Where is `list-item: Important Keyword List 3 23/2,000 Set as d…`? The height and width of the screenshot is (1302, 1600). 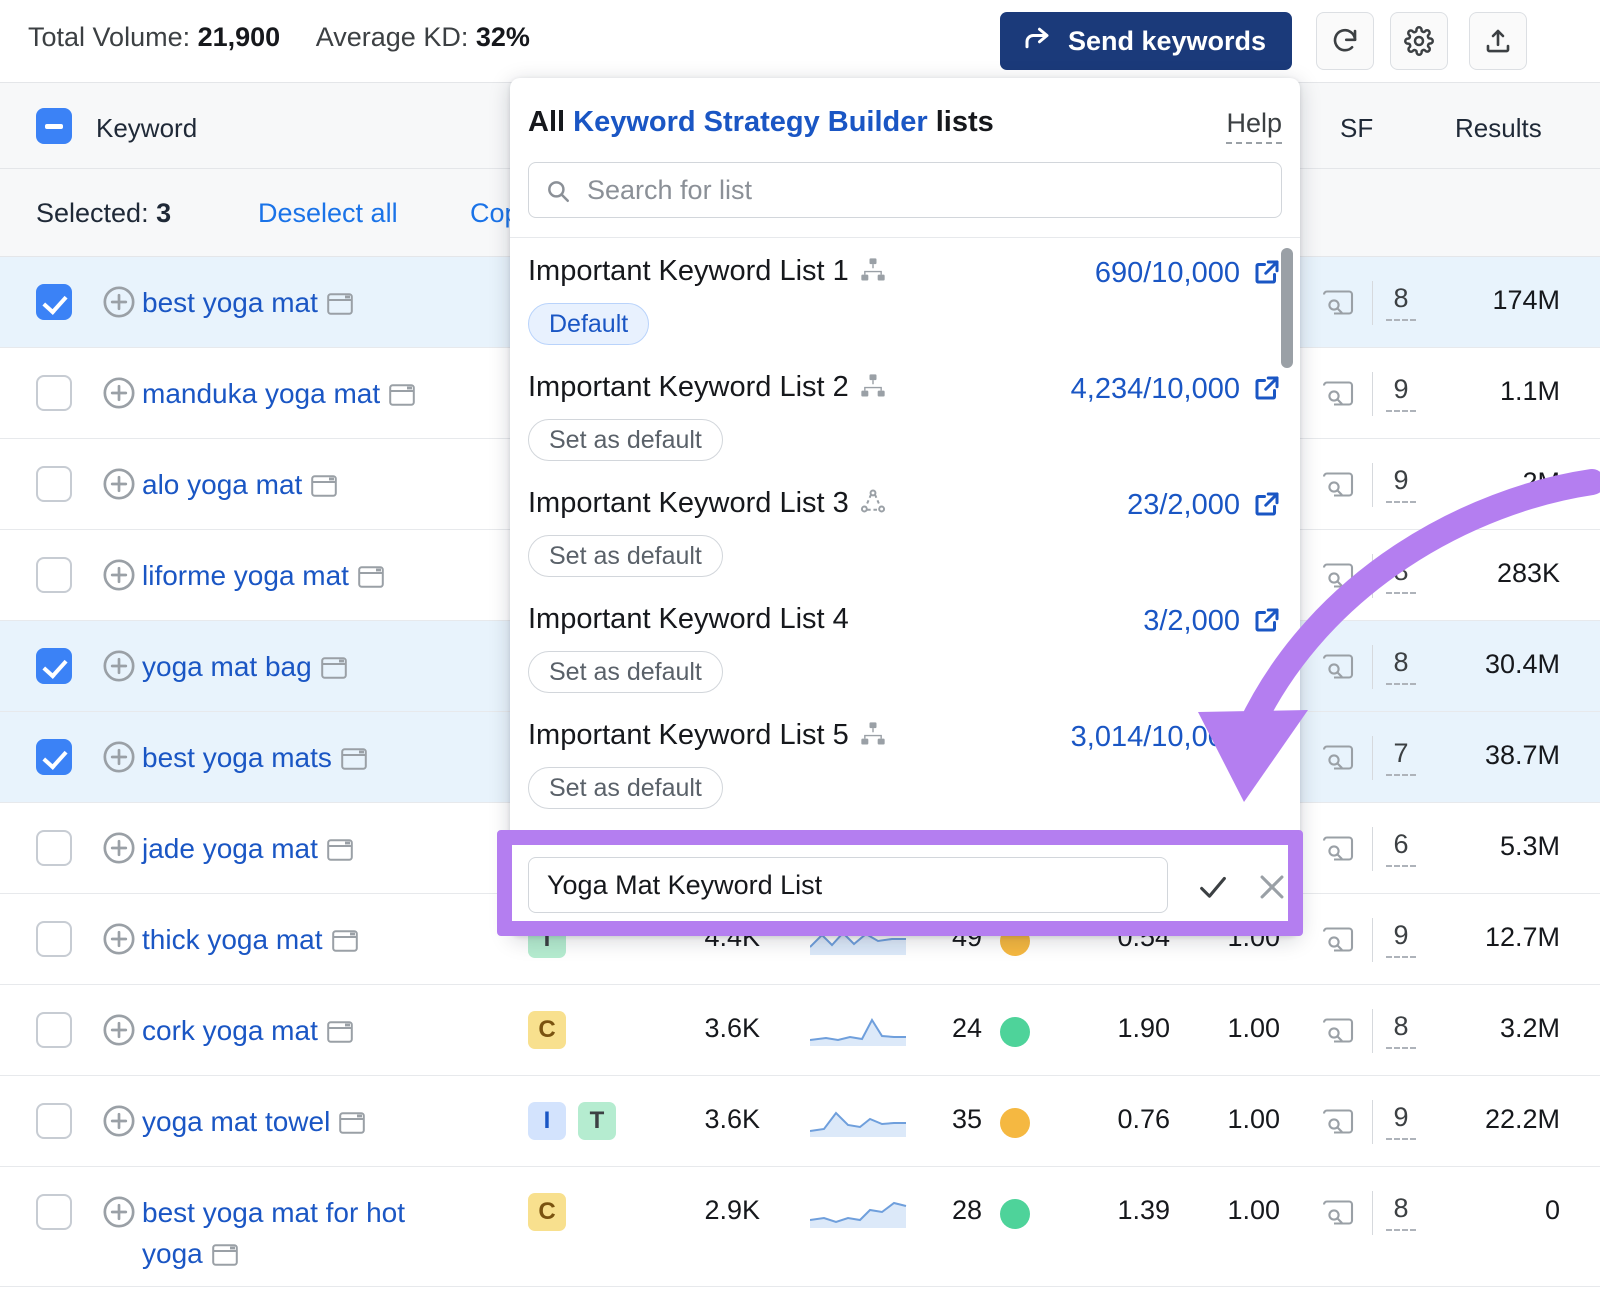
list-item: Important Keyword List 3 23/2,000 Set as d… is located at coordinates (905, 529).